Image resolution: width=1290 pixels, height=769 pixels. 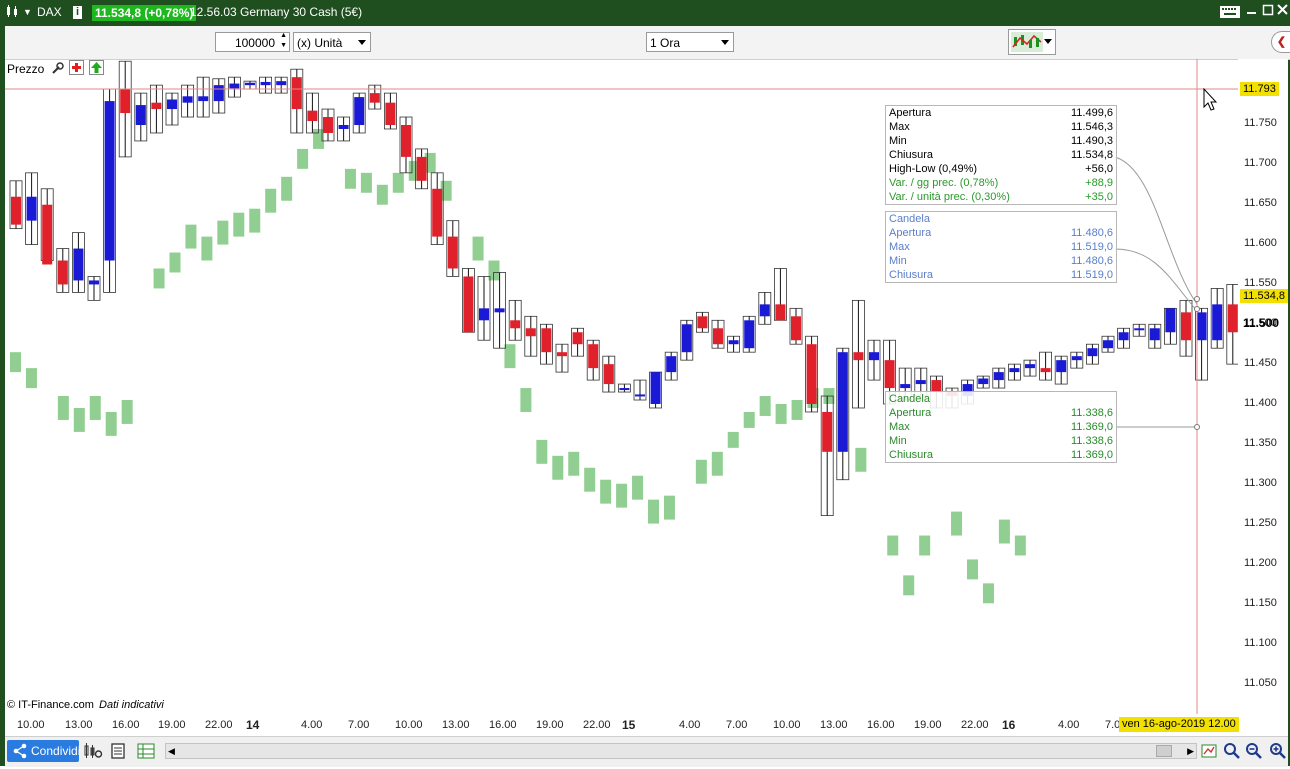 I want to click on chart-panel-header: Prezzo, so click(x=57, y=68).